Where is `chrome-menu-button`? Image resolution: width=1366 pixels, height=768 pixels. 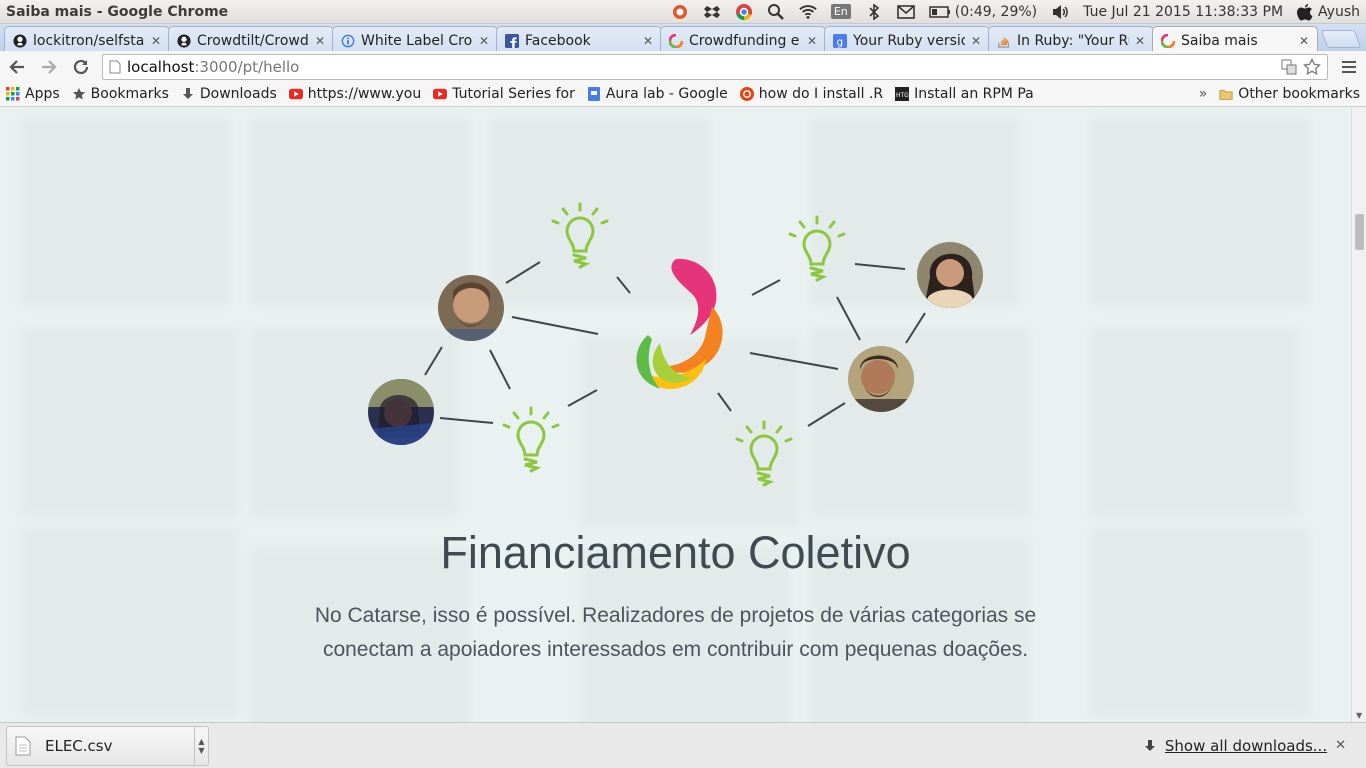 chrome-menu-button is located at coordinates (1349, 67).